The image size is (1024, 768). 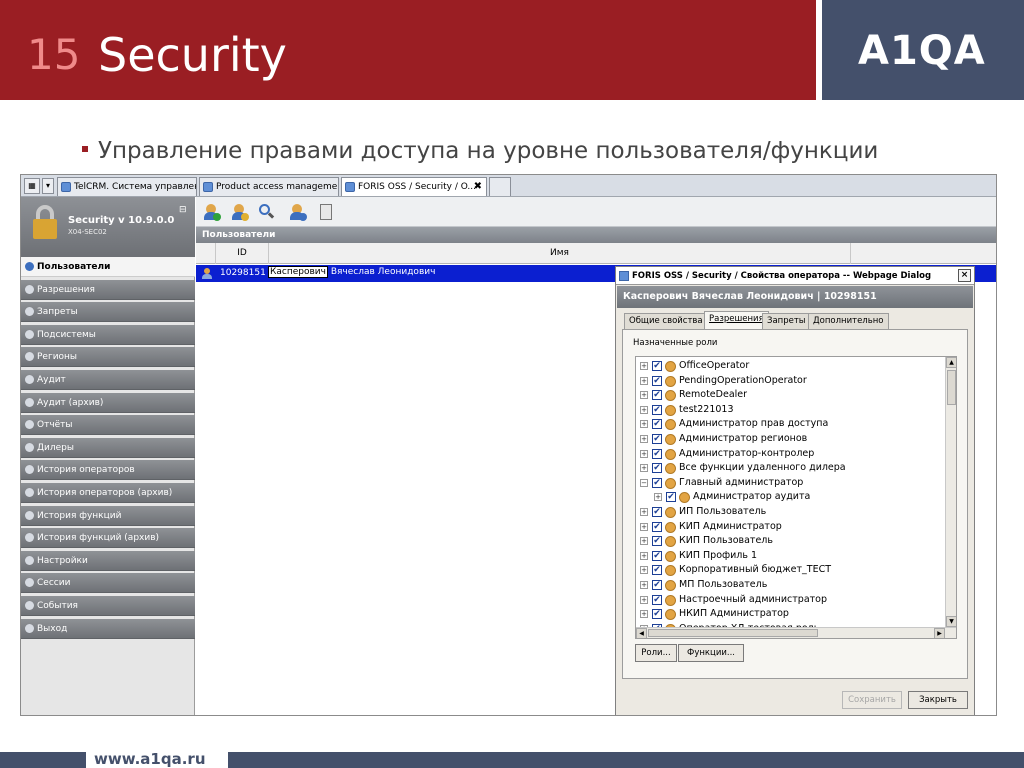 What do you see at coordinates (791, 527) in the screenshot?
I see `role-item: + ✔ КИП Администратор` at bounding box center [791, 527].